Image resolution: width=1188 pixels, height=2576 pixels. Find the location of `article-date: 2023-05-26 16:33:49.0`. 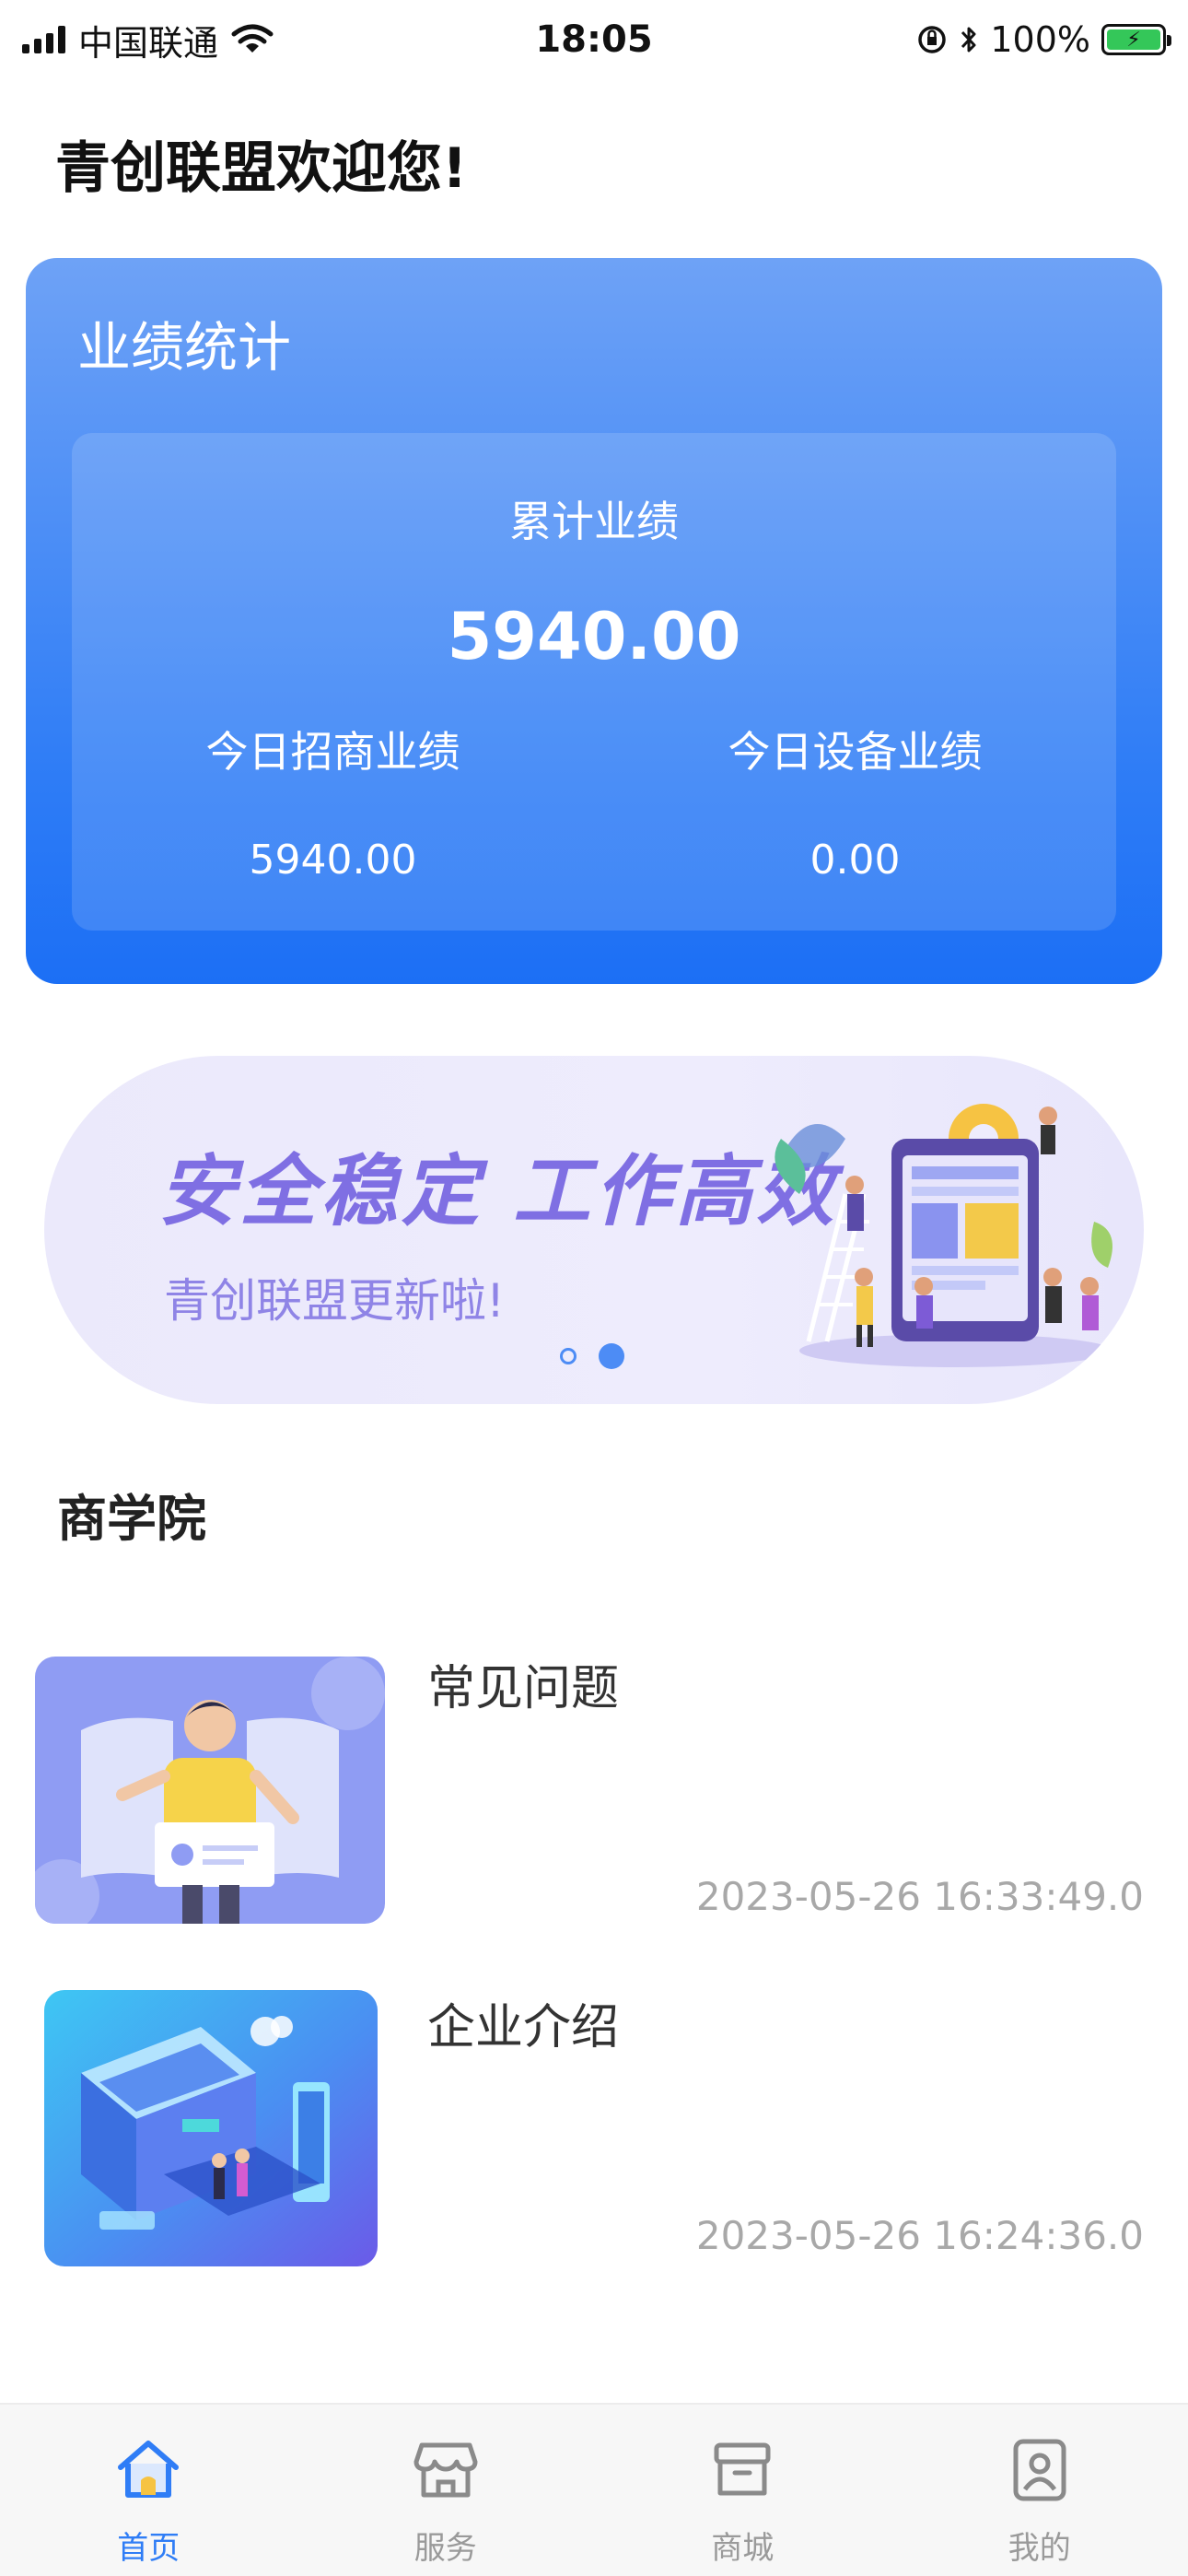

article-date: 2023-05-26 16:33:49.0 is located at coordinates (920, 1897).